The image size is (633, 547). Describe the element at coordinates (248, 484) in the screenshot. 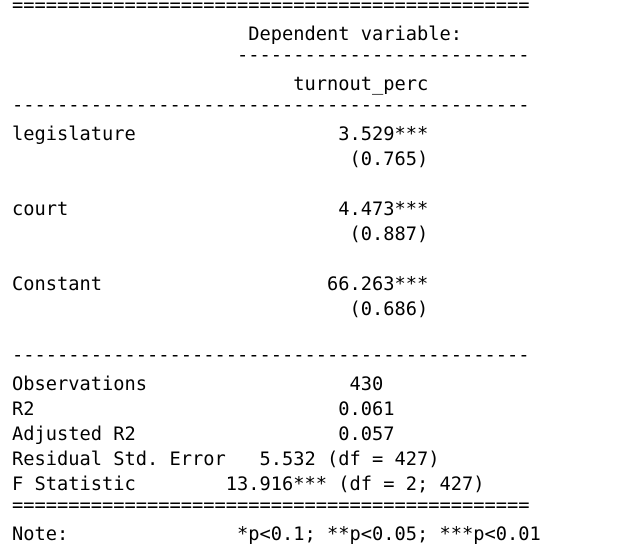

I see `stat-f-statistic: F Statistic 13.916*** (df = 2; 427)` at that location.